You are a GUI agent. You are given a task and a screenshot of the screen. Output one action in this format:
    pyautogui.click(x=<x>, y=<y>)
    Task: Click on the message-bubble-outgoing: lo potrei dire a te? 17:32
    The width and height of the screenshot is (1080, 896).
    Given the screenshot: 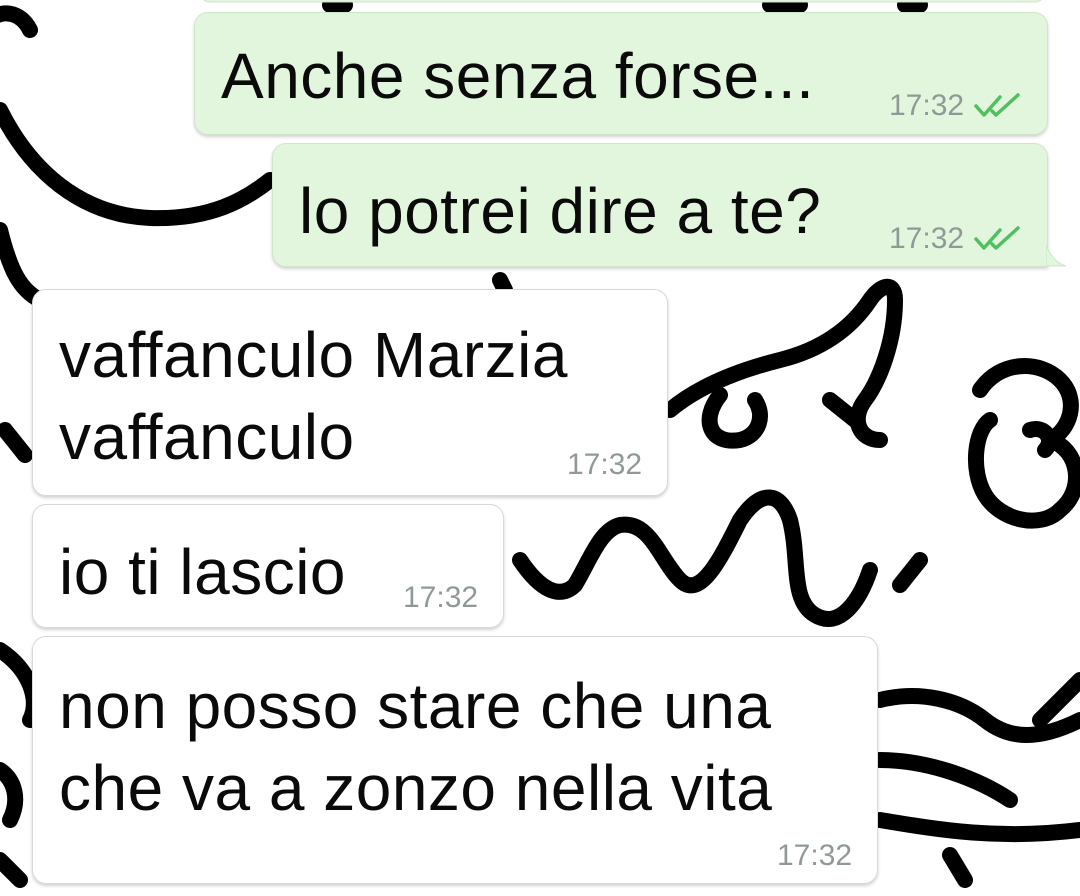 What is the action you would take?
    pyautogui.click(x=660, y=205)
    